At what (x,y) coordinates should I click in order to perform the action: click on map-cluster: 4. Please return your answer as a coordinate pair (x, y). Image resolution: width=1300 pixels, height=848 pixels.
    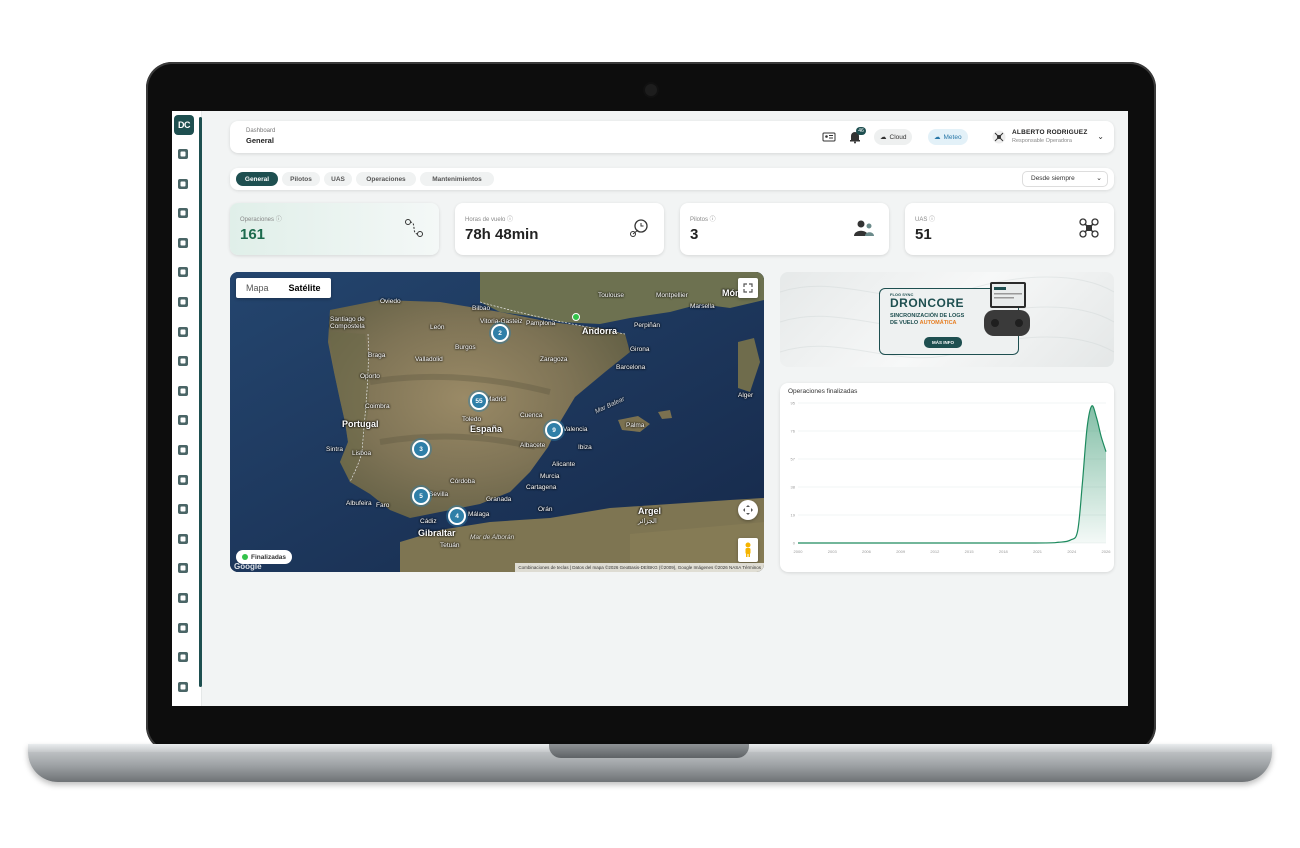
    Looking at the image, I should click on (457, 516).